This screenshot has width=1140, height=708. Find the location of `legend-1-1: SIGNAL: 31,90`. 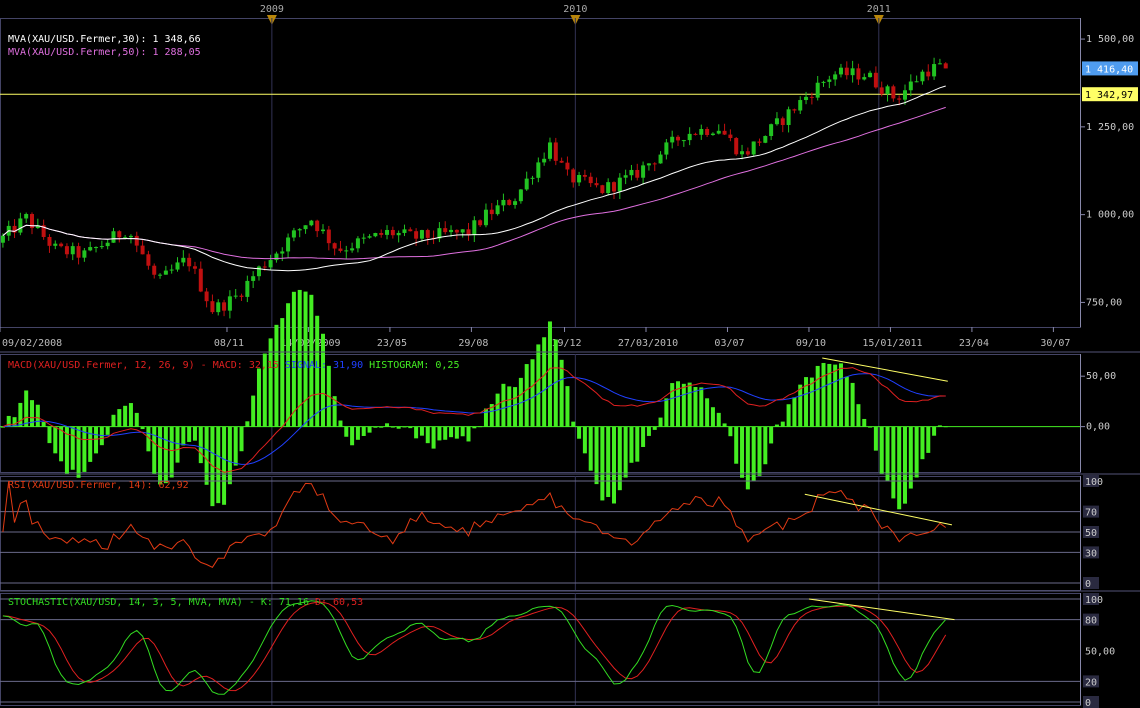

legend-1-1: SIGNAL: 31,90 is located at coordinates (324, 365).